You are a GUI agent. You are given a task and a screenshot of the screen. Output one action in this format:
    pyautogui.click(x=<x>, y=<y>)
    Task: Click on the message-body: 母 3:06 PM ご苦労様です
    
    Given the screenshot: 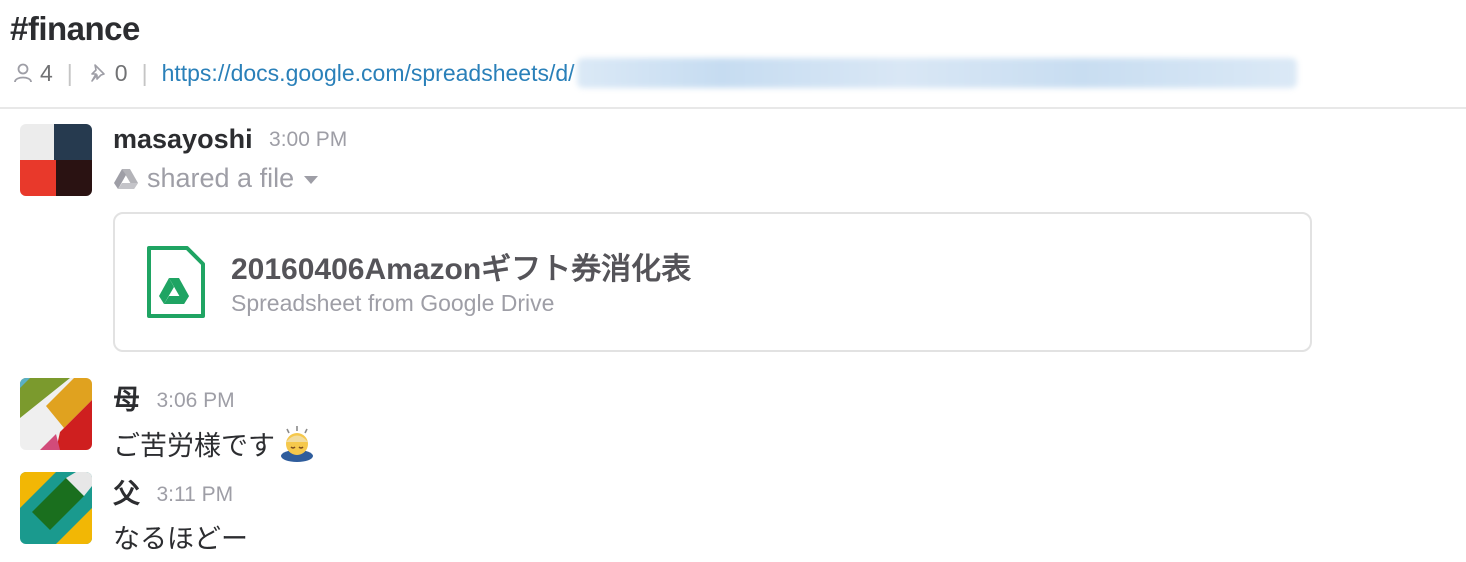 What is the action you would take?
    pyautogui.click(x=215, y=420)
    